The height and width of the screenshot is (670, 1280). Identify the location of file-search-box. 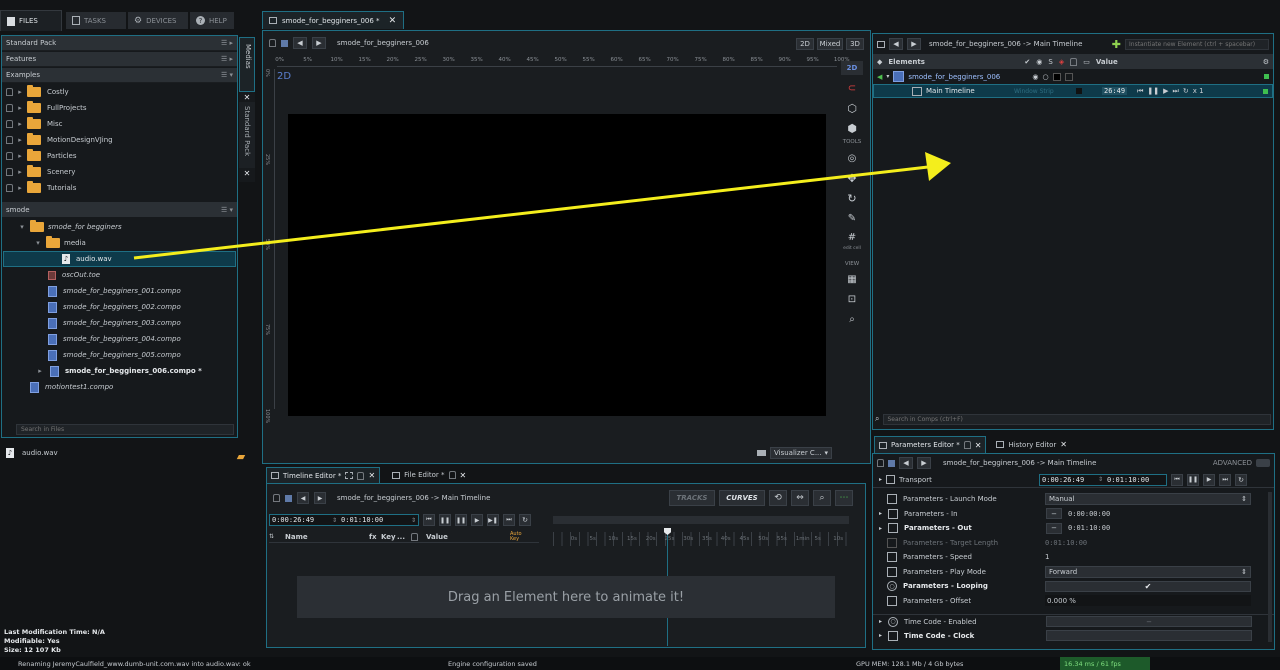
(125, 429).